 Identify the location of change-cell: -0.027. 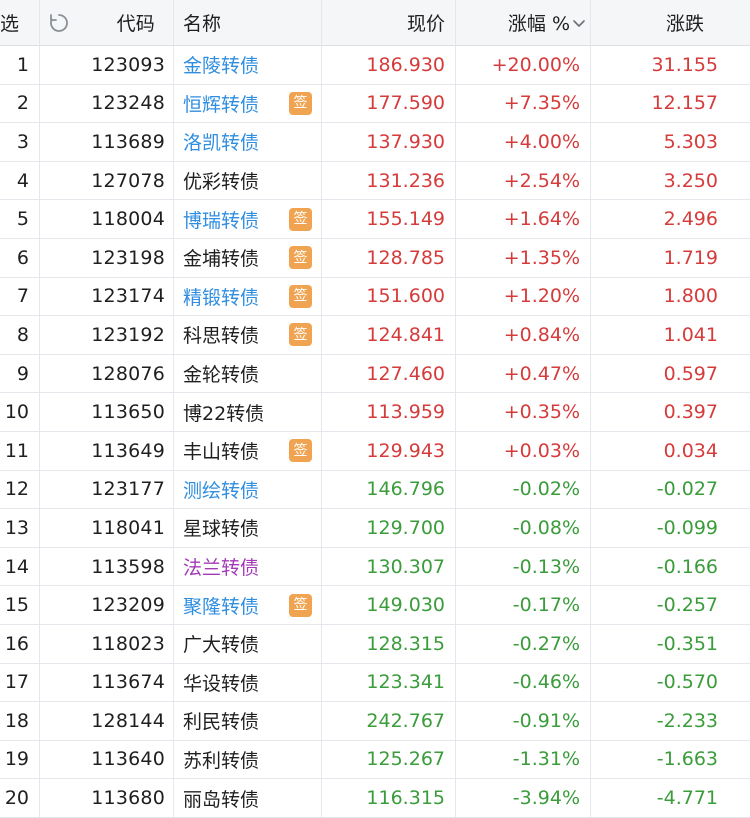
(670, 490).